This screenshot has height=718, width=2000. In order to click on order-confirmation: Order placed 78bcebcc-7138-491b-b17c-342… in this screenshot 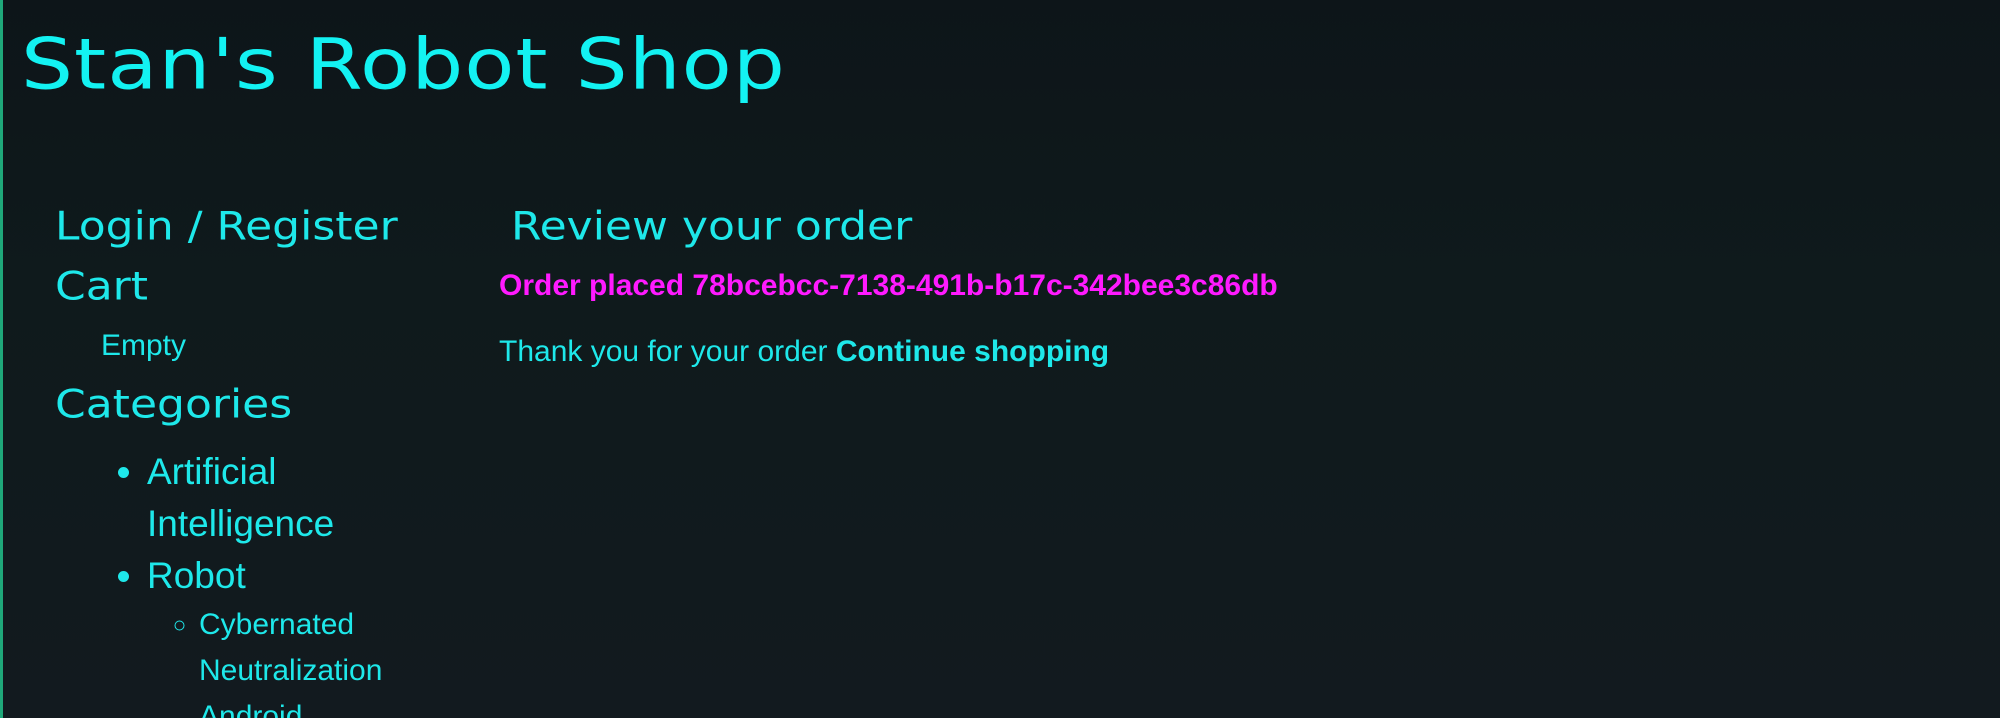, I will do `click(888, 285)`.